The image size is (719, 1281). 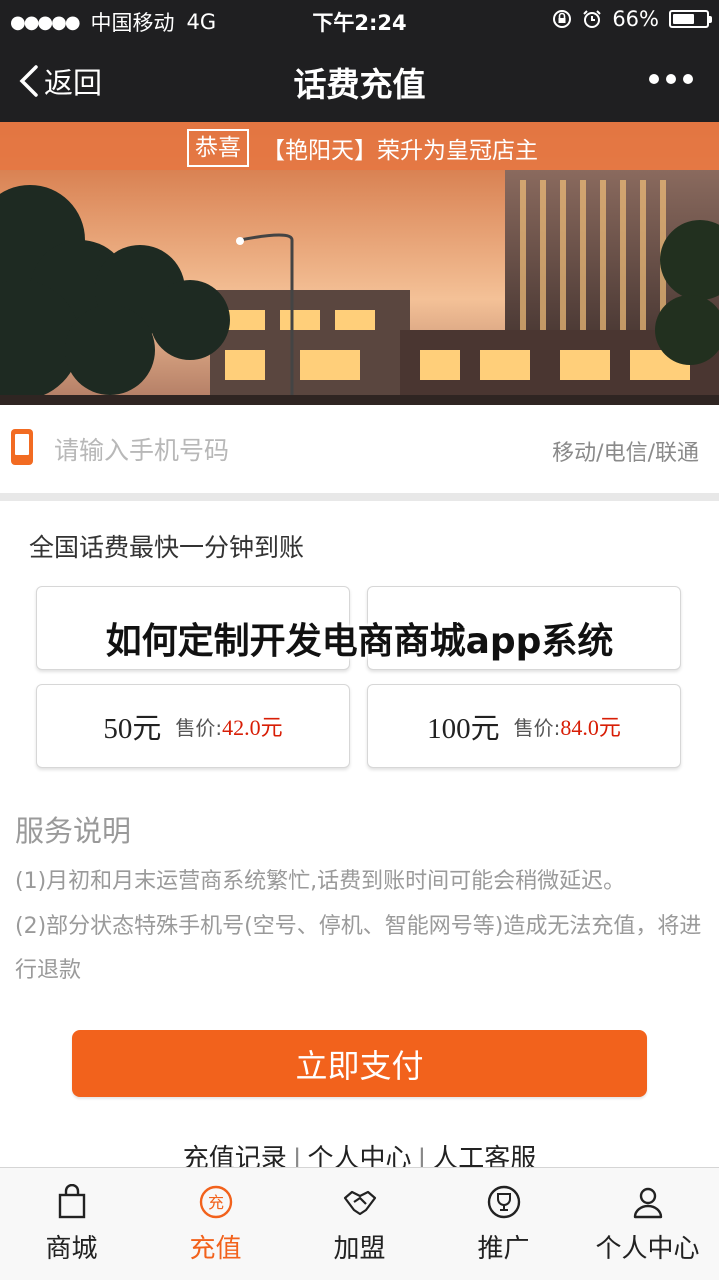 What do you see at coordinates (590, 727) in the screenshot?
I see `price-value: 84.0元` at bounding box center [590, 727].